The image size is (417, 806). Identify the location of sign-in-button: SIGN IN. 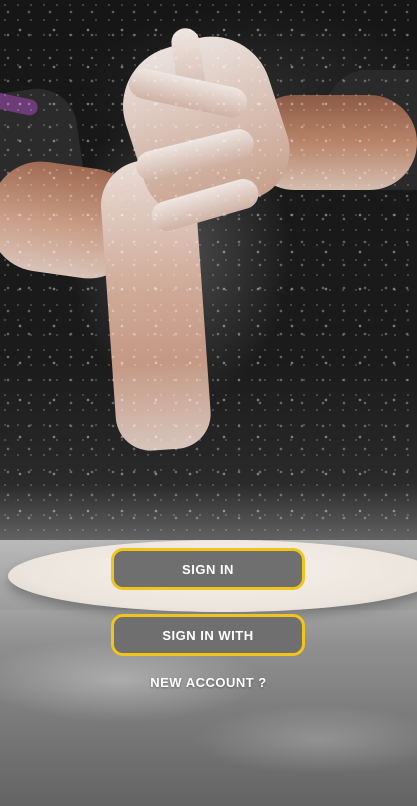
(208, 569).